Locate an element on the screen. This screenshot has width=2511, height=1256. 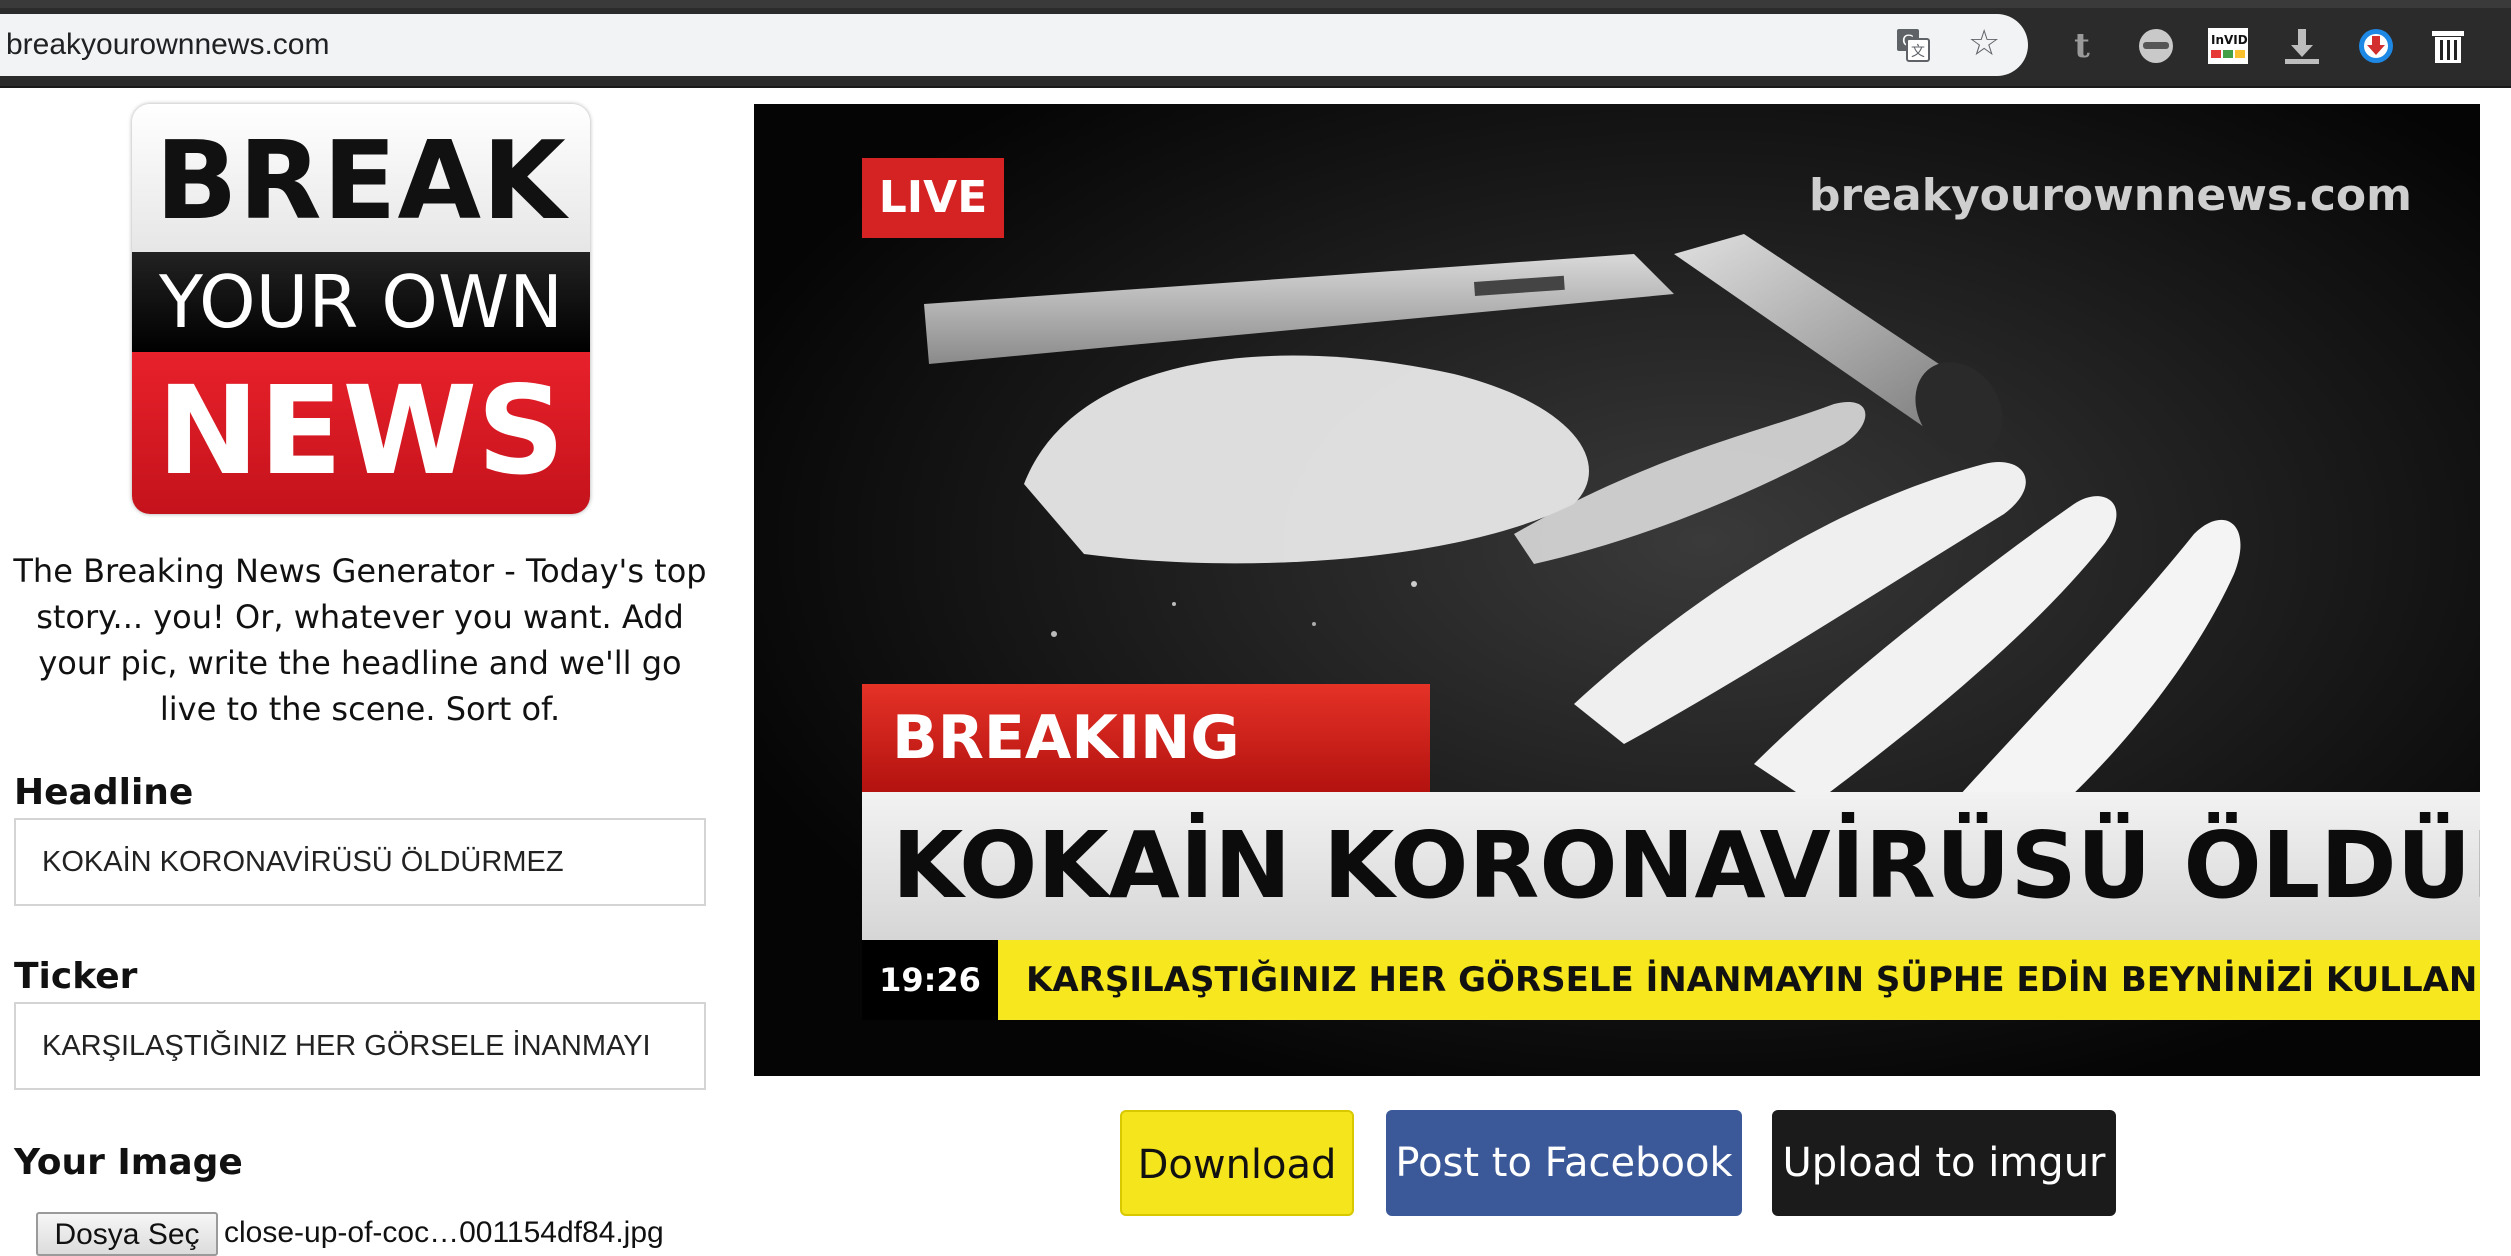
logo-word-news: NEWS is located at coordinates (361, 431).